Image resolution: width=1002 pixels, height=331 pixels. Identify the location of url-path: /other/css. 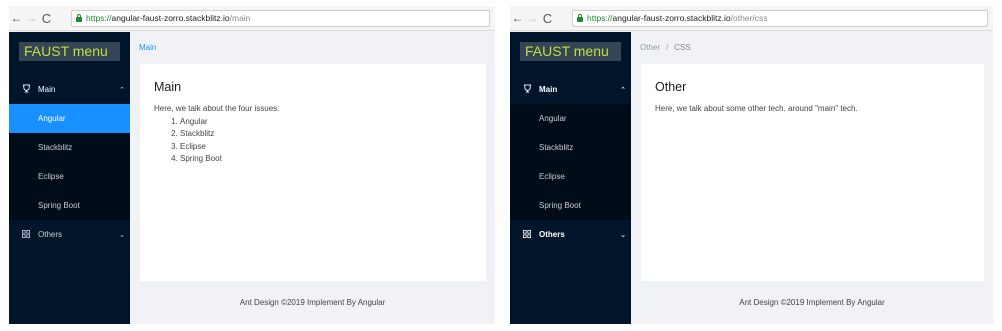
(749, 18).